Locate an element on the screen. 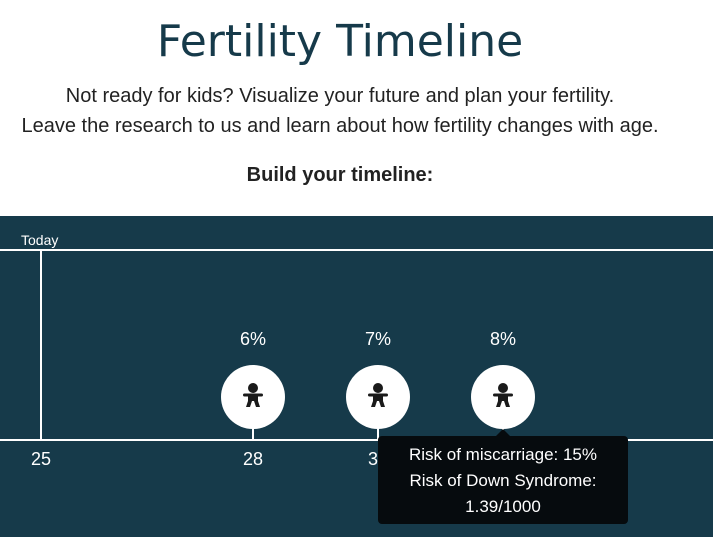 This screenshot has width=713, height=537. marker-percent: 7% is located at coordinates (377, 339).